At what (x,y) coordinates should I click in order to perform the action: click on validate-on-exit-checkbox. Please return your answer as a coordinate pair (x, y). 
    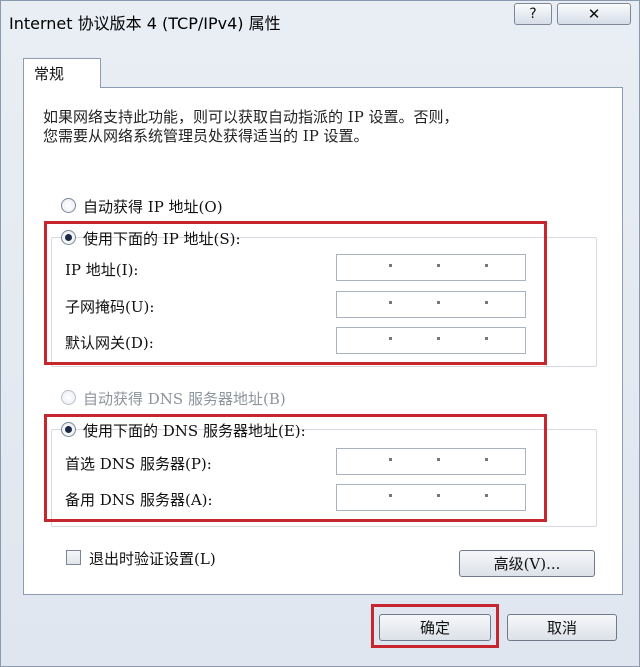
    Looking at the image, I should click on (73, 557).